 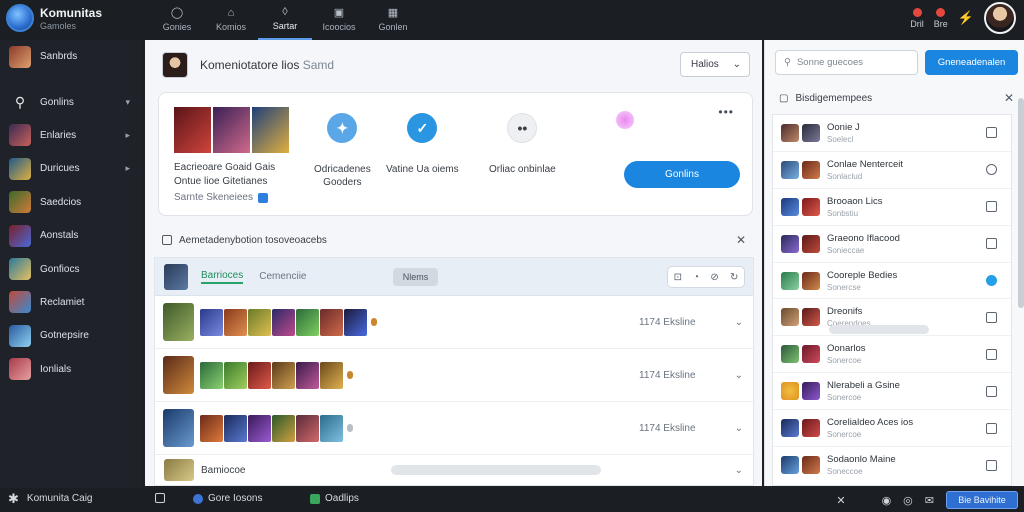 What do you see at coordinates (678, 277) in the screenshot?
I see `lock-icon: ⊡` at bounding box center [678, 277].